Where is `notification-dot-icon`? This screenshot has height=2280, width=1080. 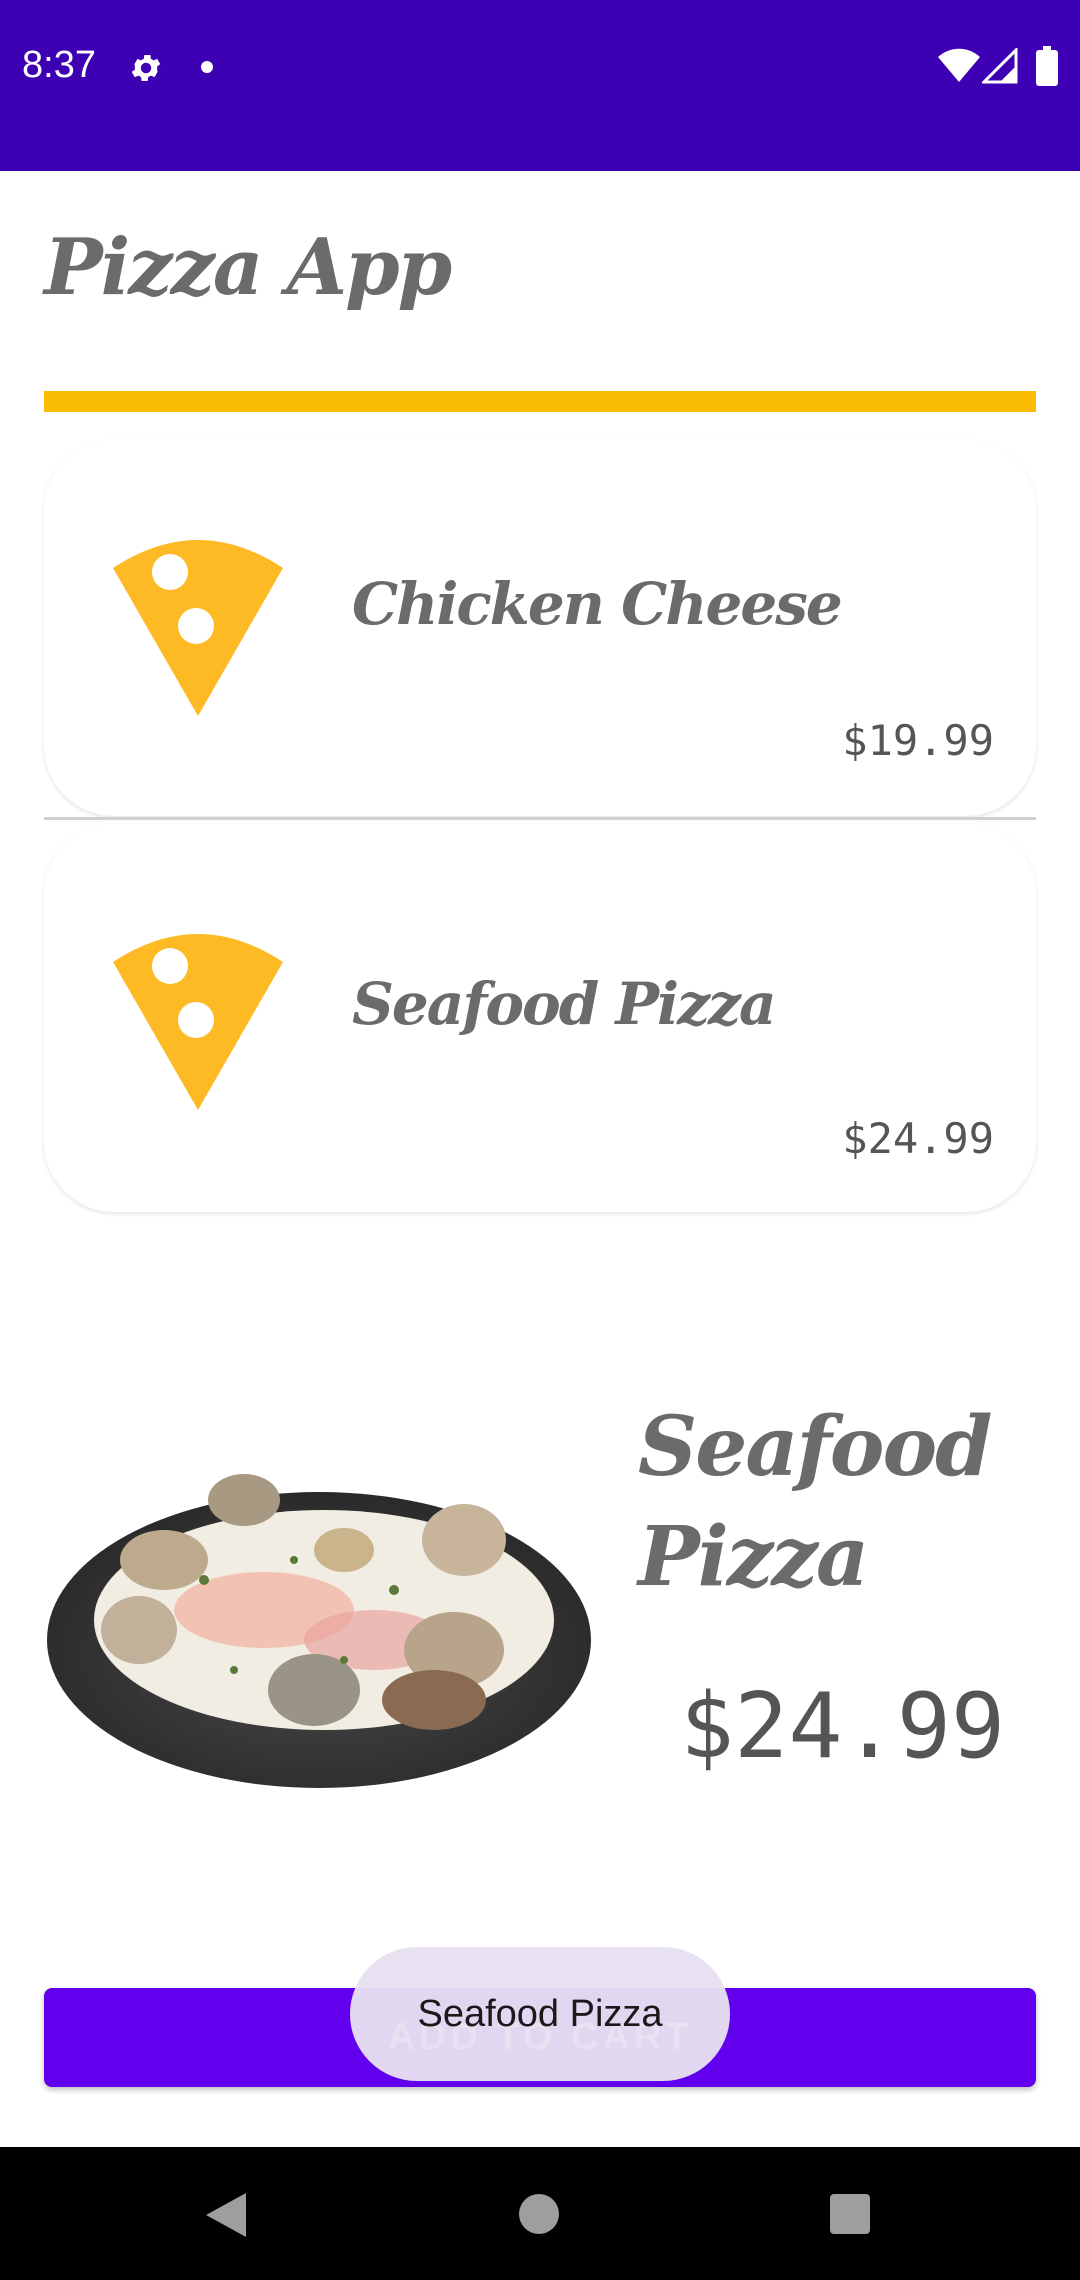 notification-dot-icon is located at coordinates (207, 67).